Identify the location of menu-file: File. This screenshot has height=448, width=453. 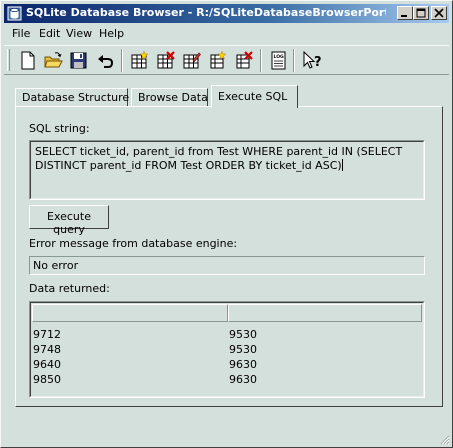
(21, 33).